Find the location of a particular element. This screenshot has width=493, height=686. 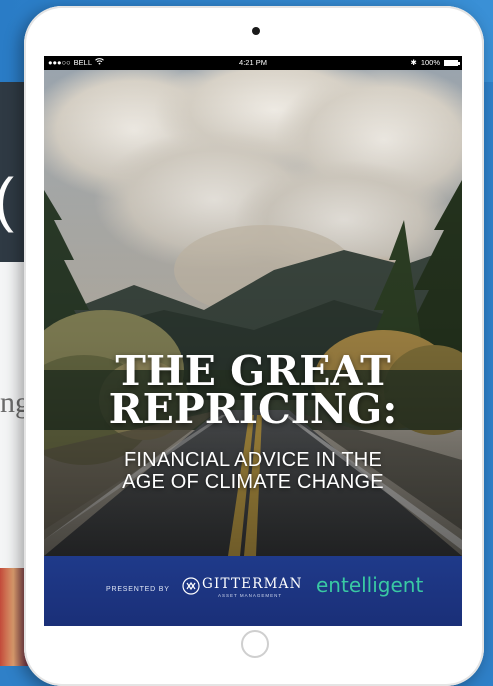

battery-percent: 100% is located at coordinates (430, 62).